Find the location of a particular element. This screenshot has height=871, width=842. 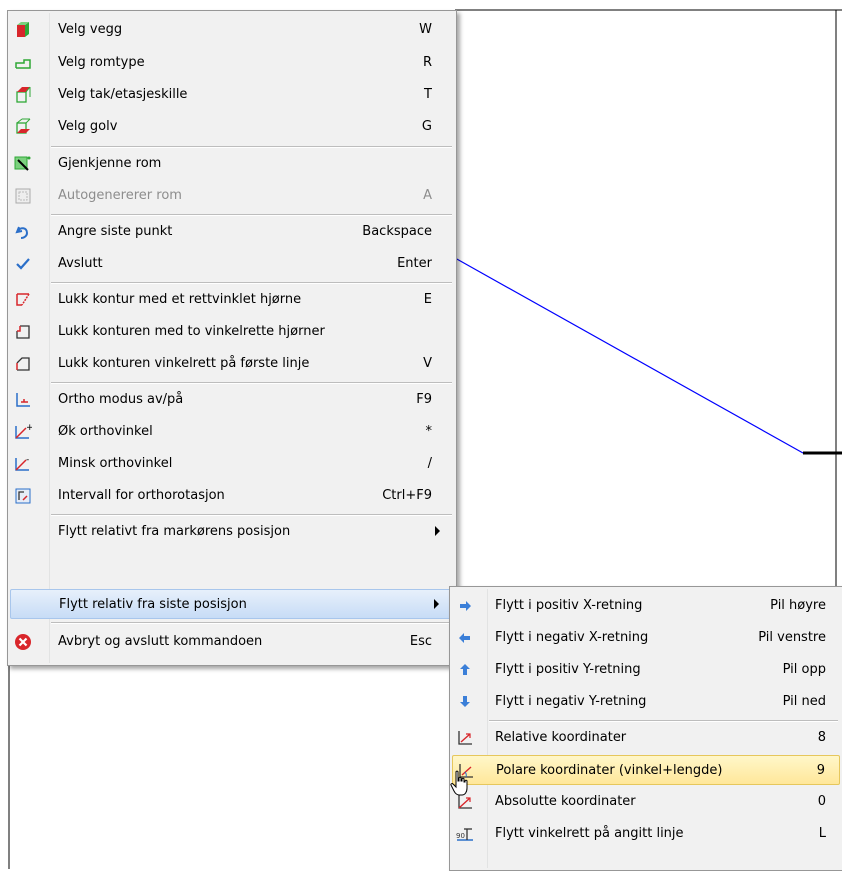

menu-item-label: Velg golv is located at coordinates (88, 126).